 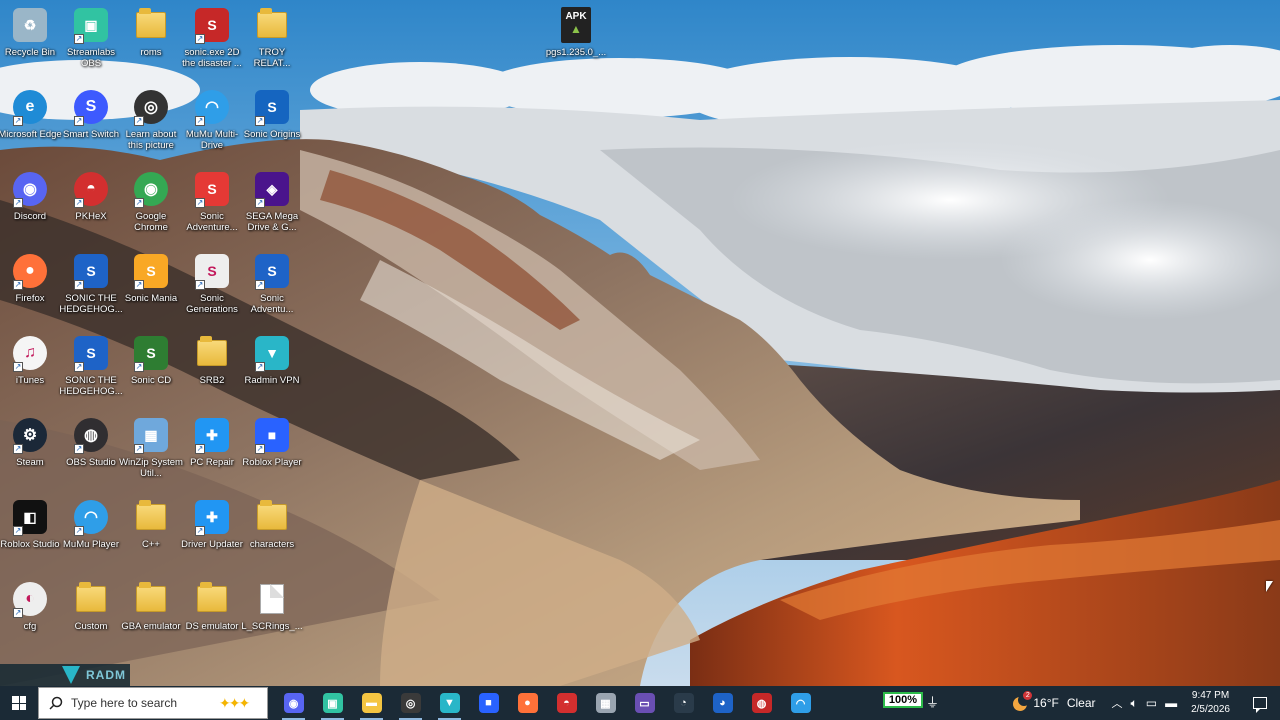 I want to click on volume-button: 🔈︎, so click(x=1134, y=703).